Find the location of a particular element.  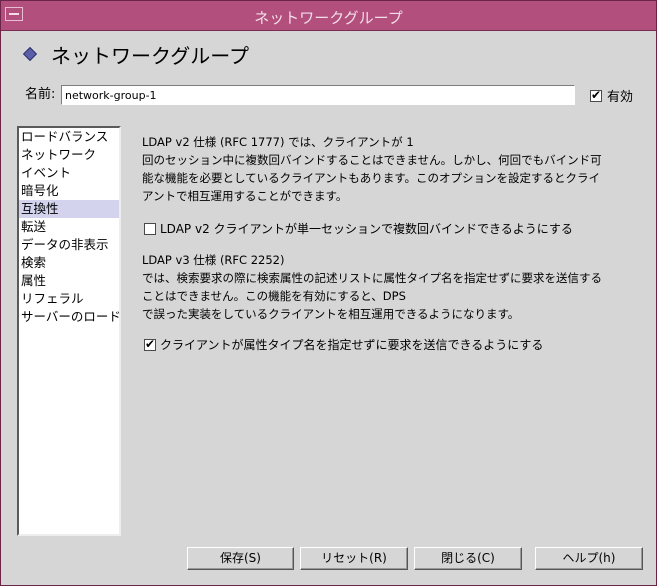

sidebar-item-load-balance: ロードバランス is located at coordinates (69, 137).